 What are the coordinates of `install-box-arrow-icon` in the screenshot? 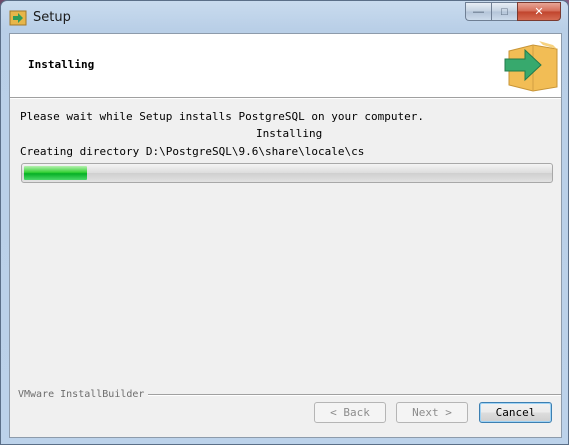 It's located at (531, 66).